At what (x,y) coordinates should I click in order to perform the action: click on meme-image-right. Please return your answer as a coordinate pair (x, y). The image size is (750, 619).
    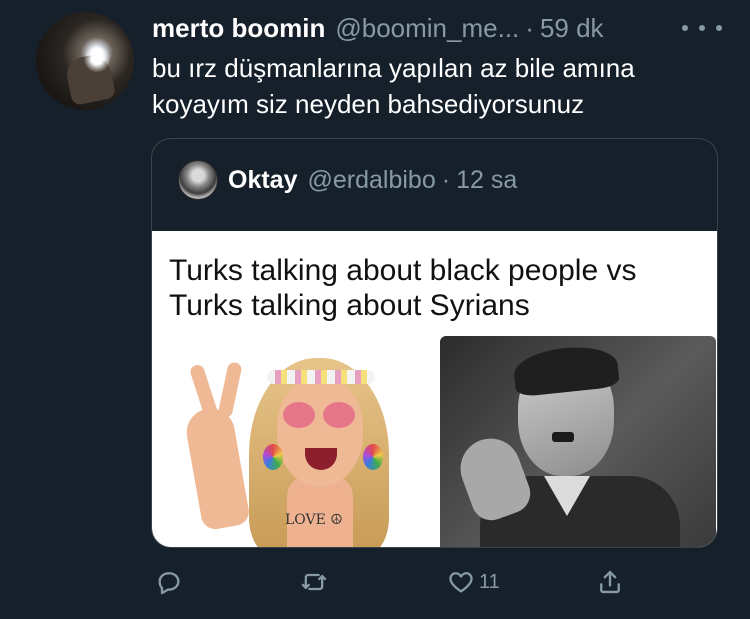
    Looking at the image, I should click on (578, 441).